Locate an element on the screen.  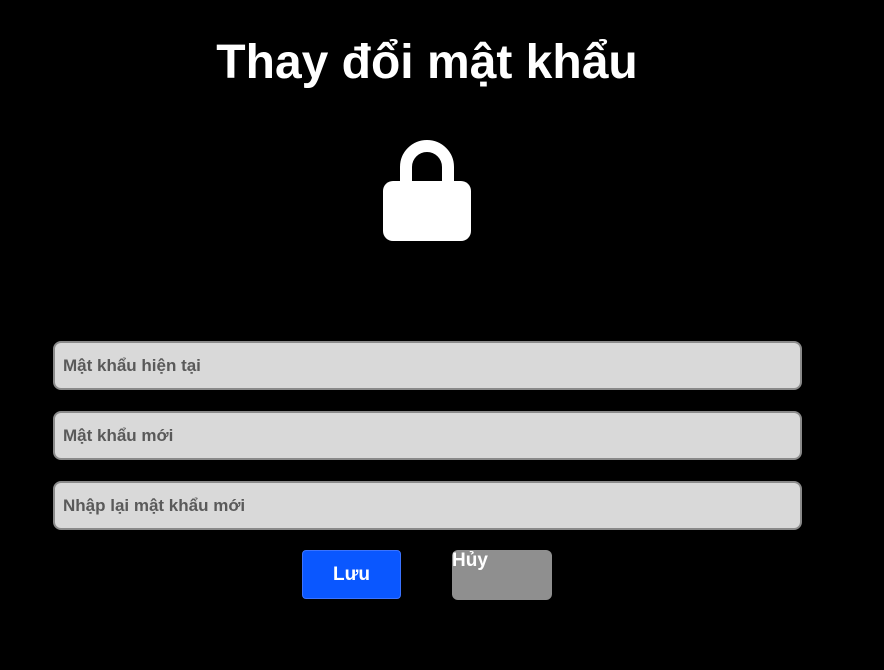
cancel-button: Hủy is located at coordinates (502, 575).